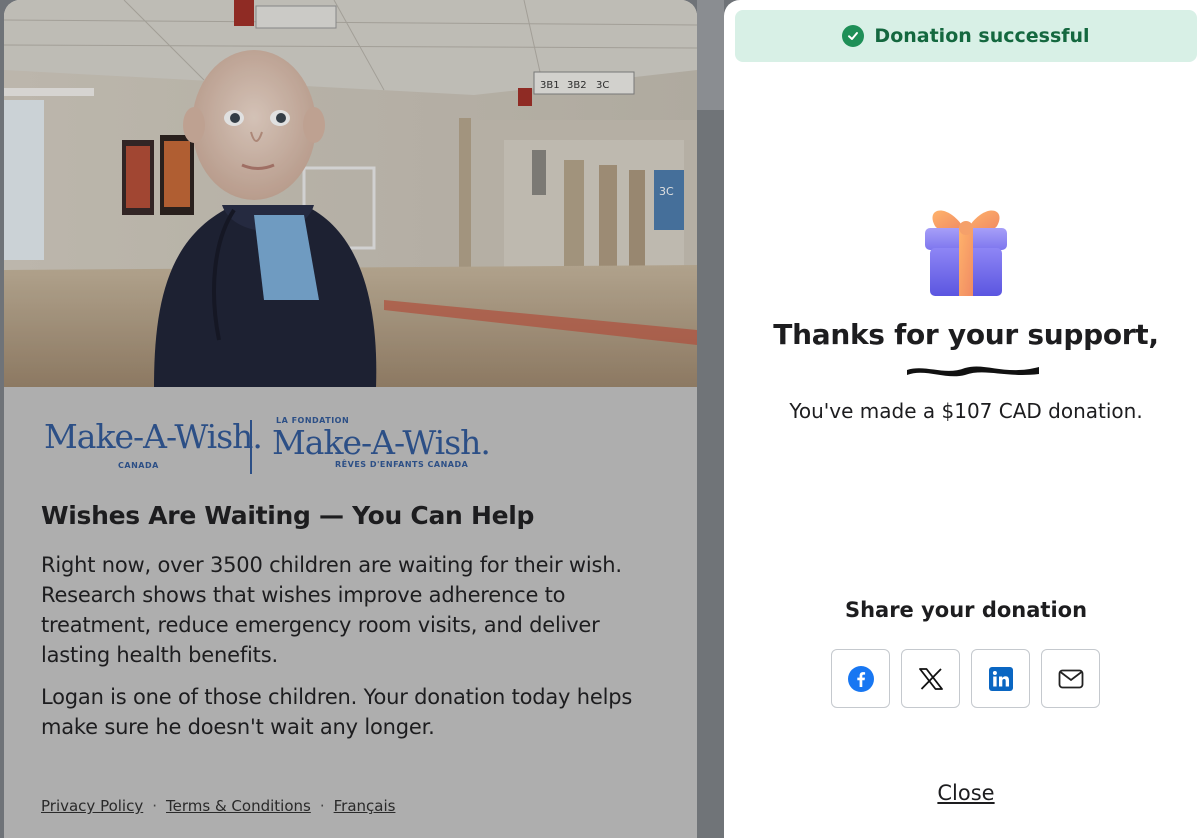 The image size is (1200, 838). What do you see at coordinates (966, 334) in the screenshot?
I see `thanks-heading: Thanks for your support,` at bounding box center [966, 334].